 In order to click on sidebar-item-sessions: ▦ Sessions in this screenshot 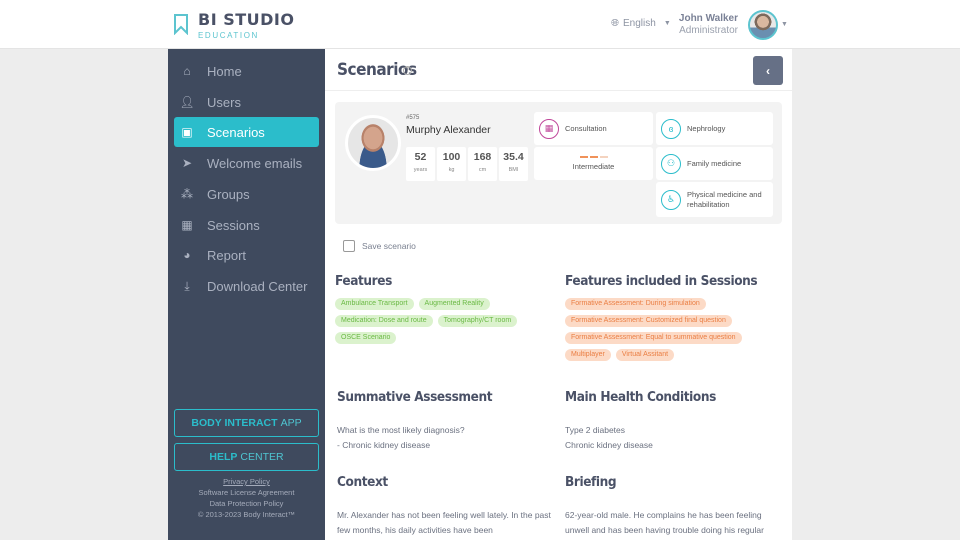, I will do `click(246, 225)`.